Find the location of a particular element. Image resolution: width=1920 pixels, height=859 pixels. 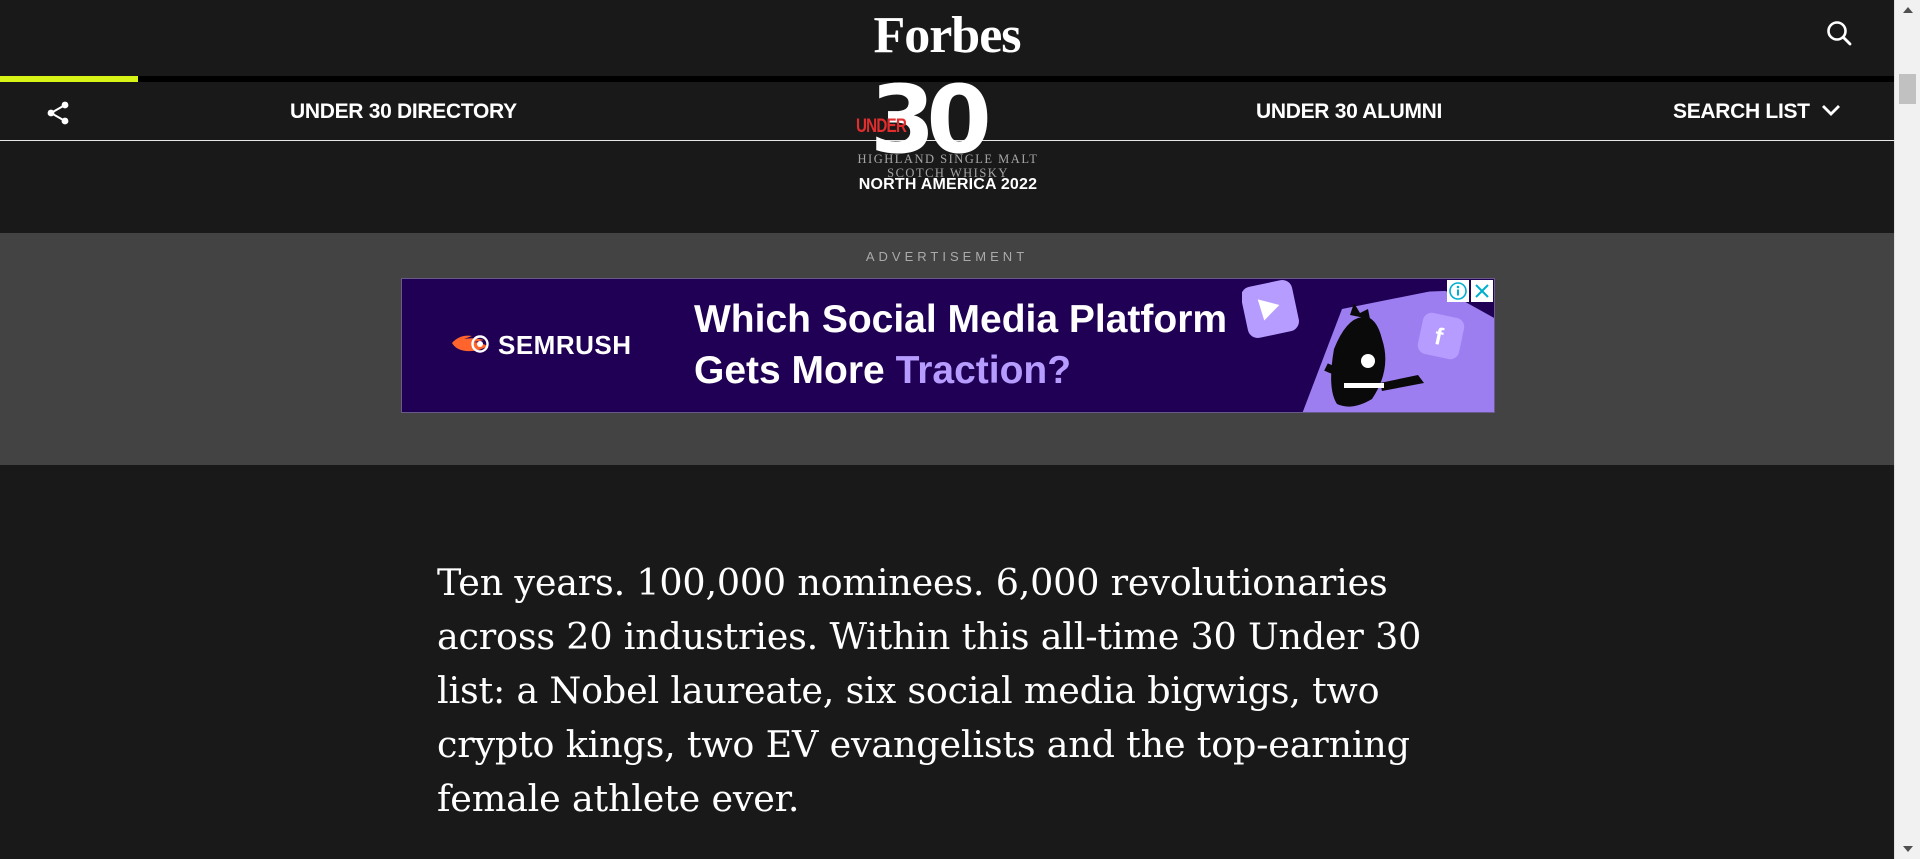

nav-search-list-label: SEARCH LIST is located at coordinates (1741, 111).